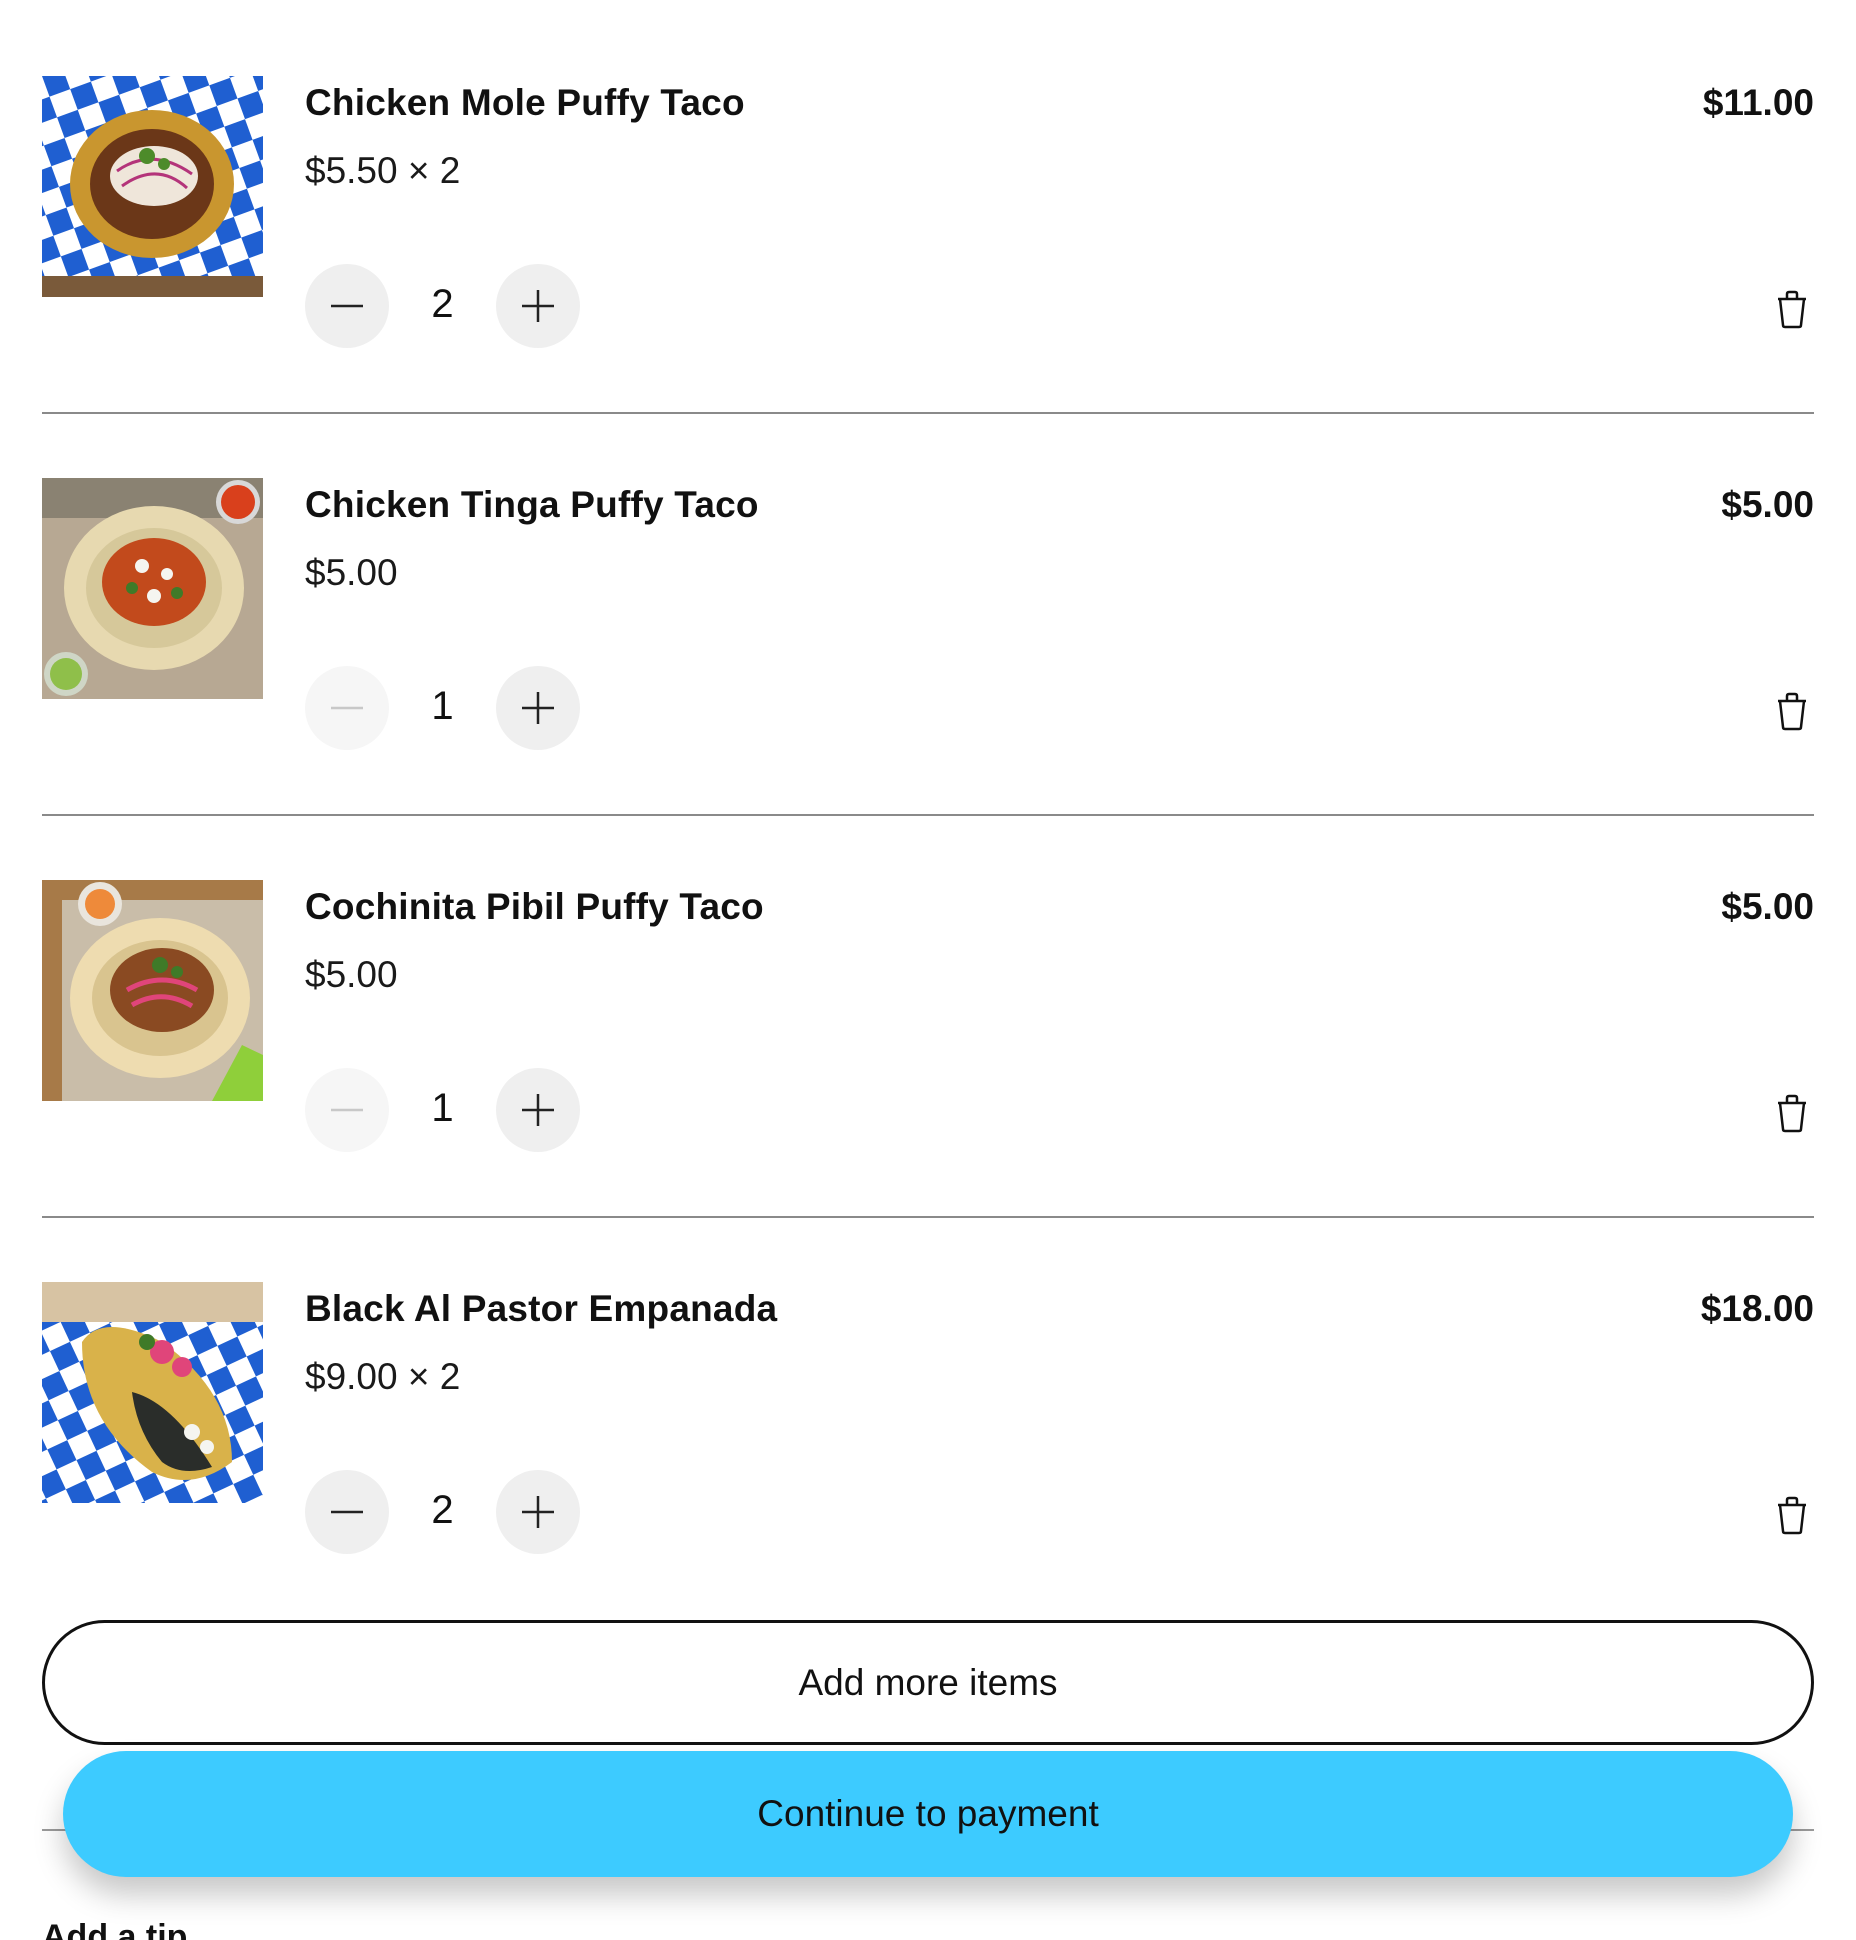  Describe the element at coordinates (152, 1392) in the screenshot. I see `item-thumbnail-black-al-pastor` at that location.